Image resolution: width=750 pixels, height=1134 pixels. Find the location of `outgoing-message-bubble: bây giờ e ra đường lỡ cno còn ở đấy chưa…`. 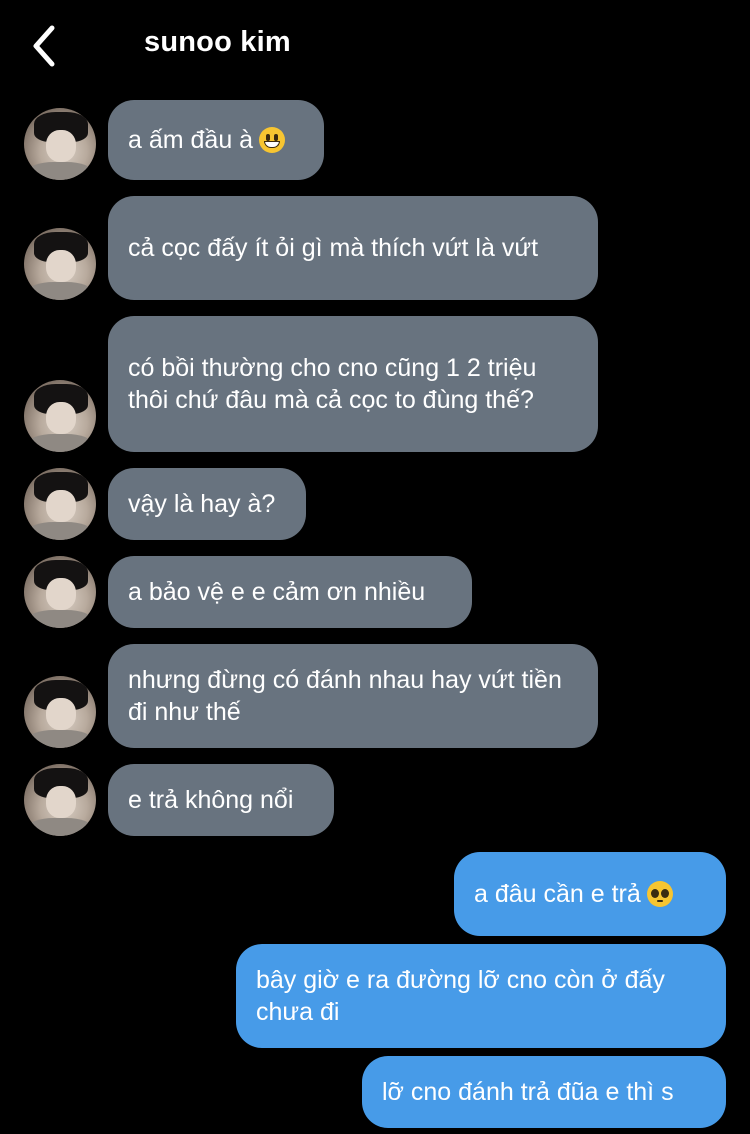

outgoing-message-bubble: bây giờ e ra đường lỡ cno còn ở đấy chưa… is located at coordinates (481, 996).